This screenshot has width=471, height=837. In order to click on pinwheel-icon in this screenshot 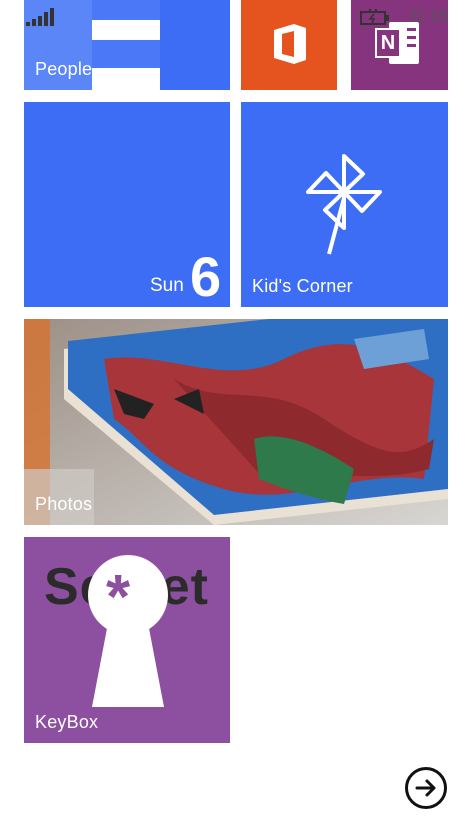, I will do `click(344, 204)`.